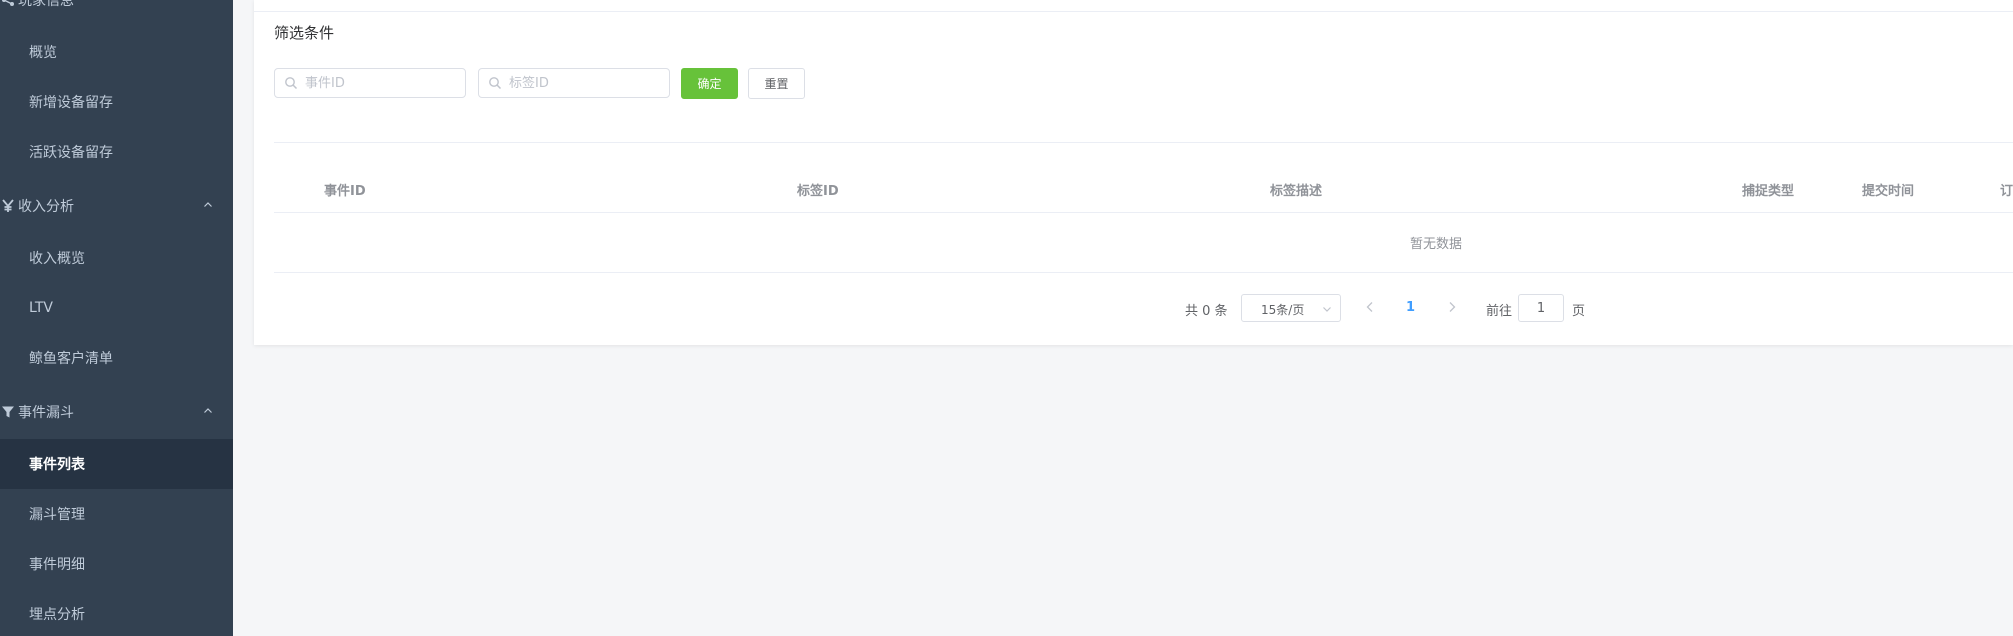  Describe the element at coordinates (9, 206) in the screenshot. I see `yen-icon` at that location.